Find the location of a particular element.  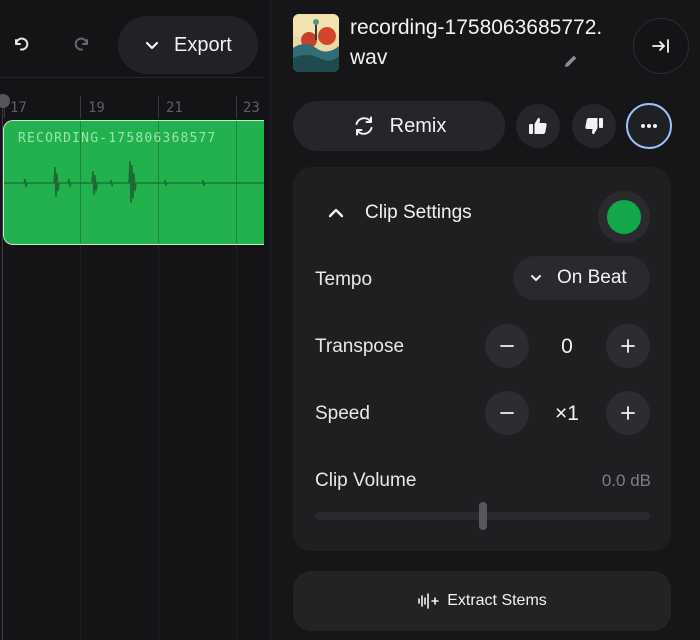

redo-icon is located at coordinates (81, 44).